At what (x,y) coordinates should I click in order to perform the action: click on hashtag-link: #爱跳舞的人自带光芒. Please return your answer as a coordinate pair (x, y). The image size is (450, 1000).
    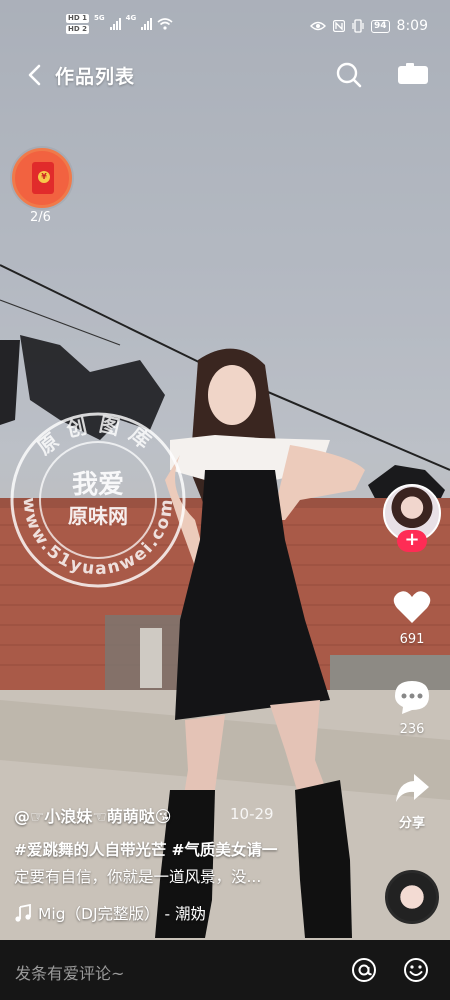
    Looking at the image, I should click on (90, 850).